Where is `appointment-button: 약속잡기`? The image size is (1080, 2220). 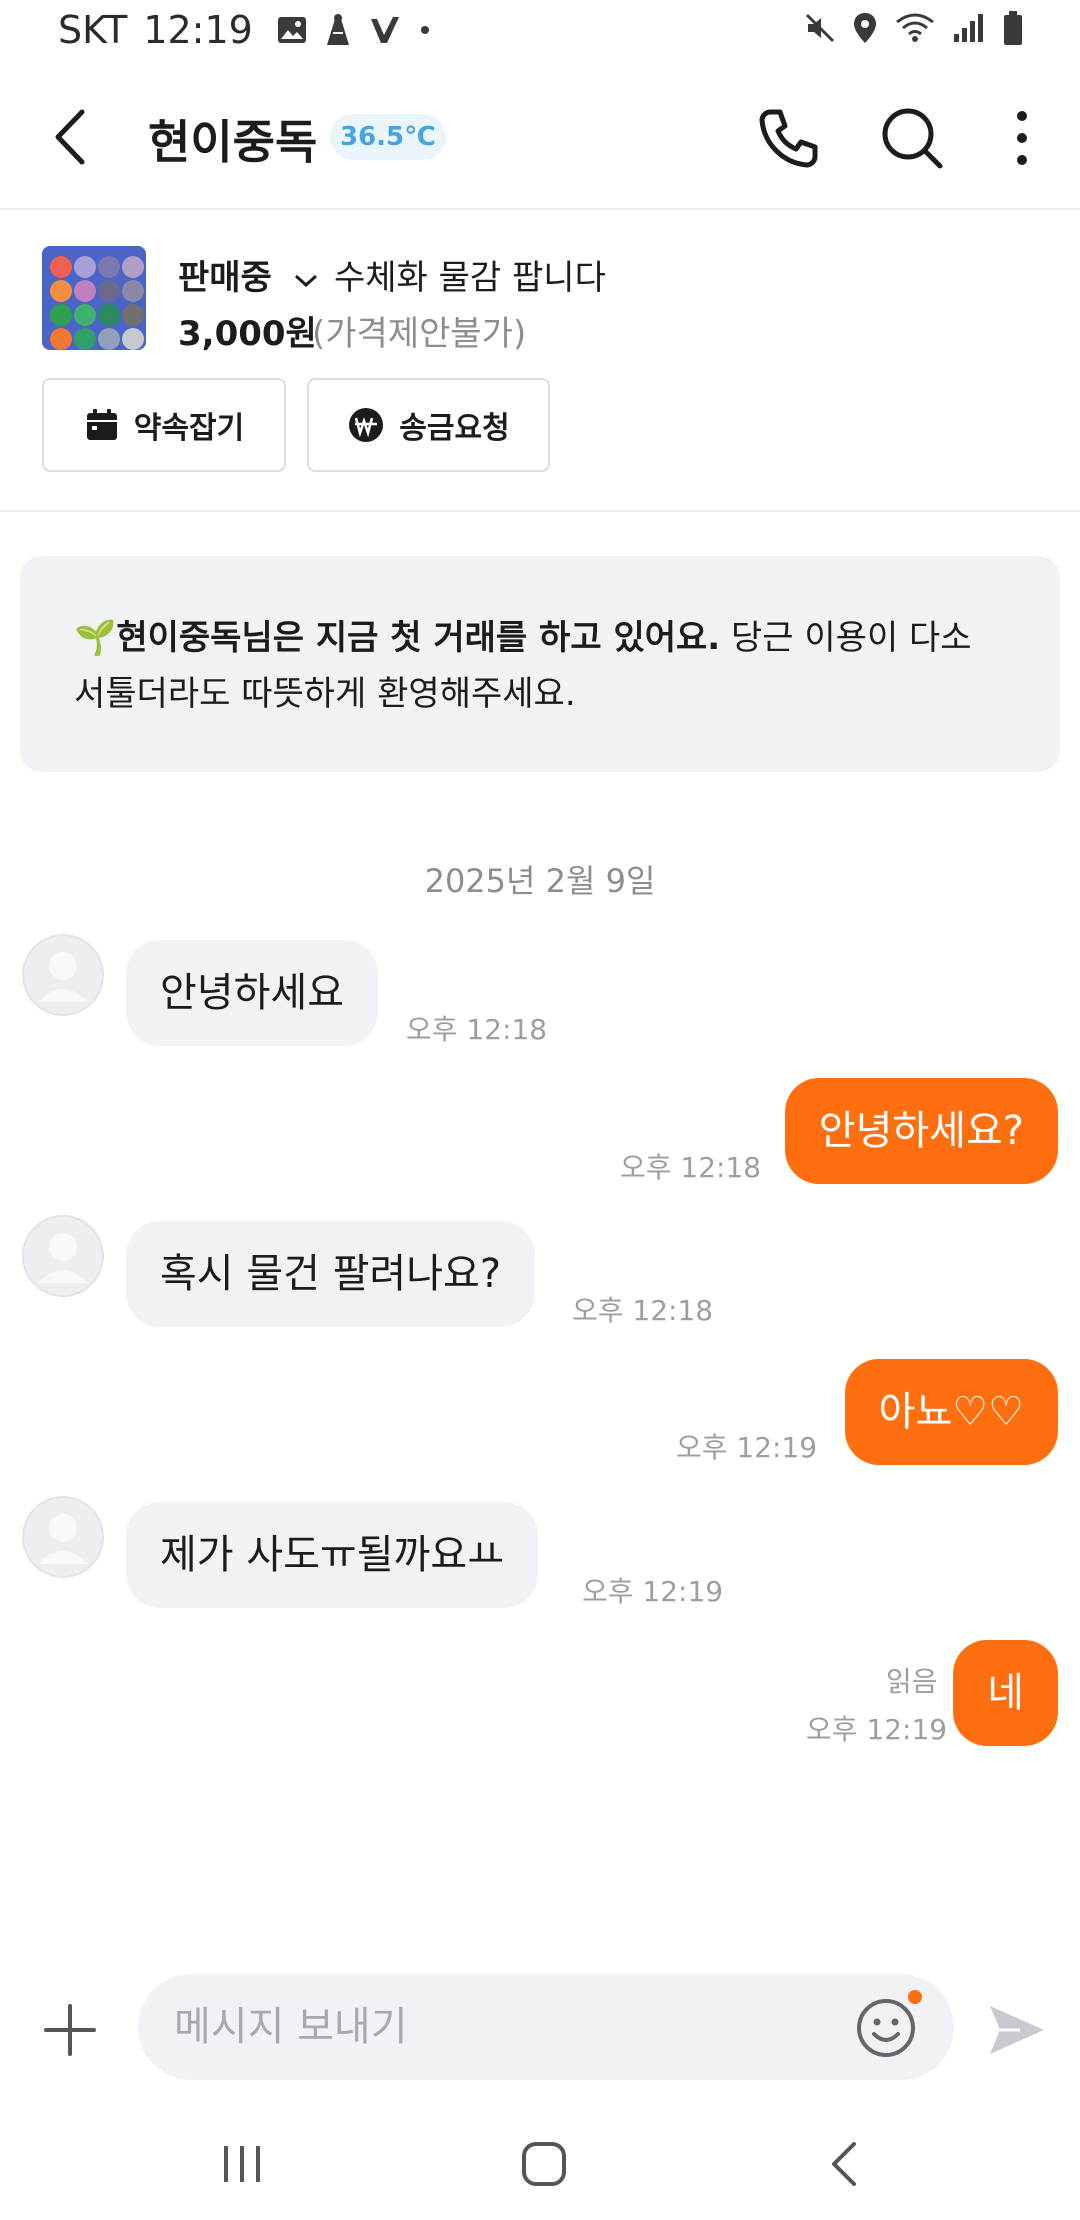
appointment-button: 약속잡기 is located at coordinates (164, 425).